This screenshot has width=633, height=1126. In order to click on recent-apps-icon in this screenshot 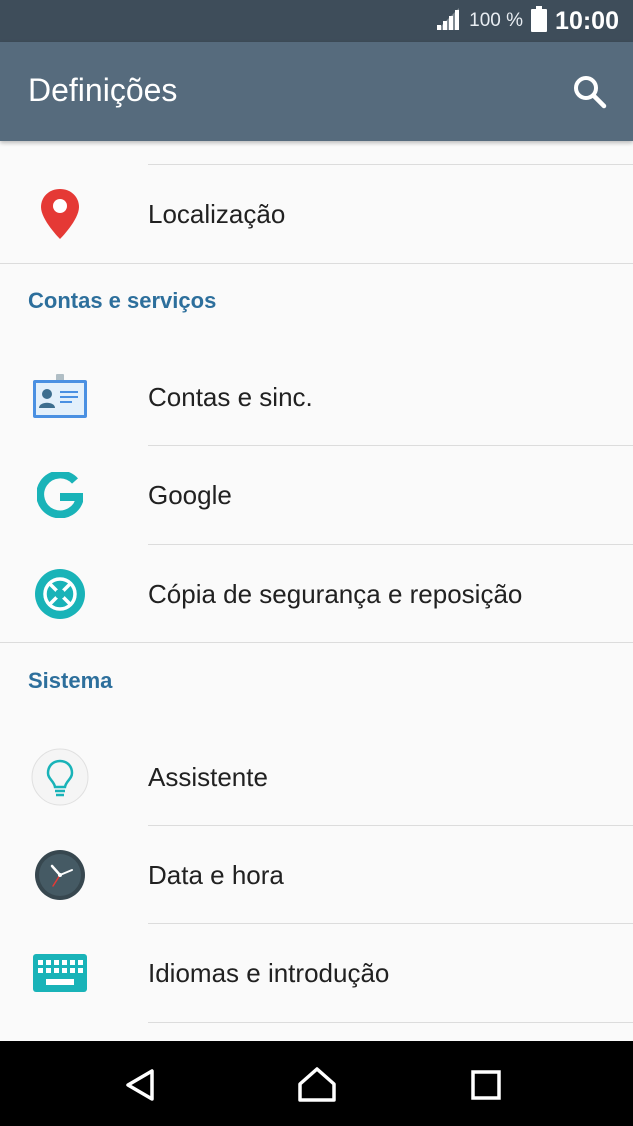, I will do `click(486, 1085)`.